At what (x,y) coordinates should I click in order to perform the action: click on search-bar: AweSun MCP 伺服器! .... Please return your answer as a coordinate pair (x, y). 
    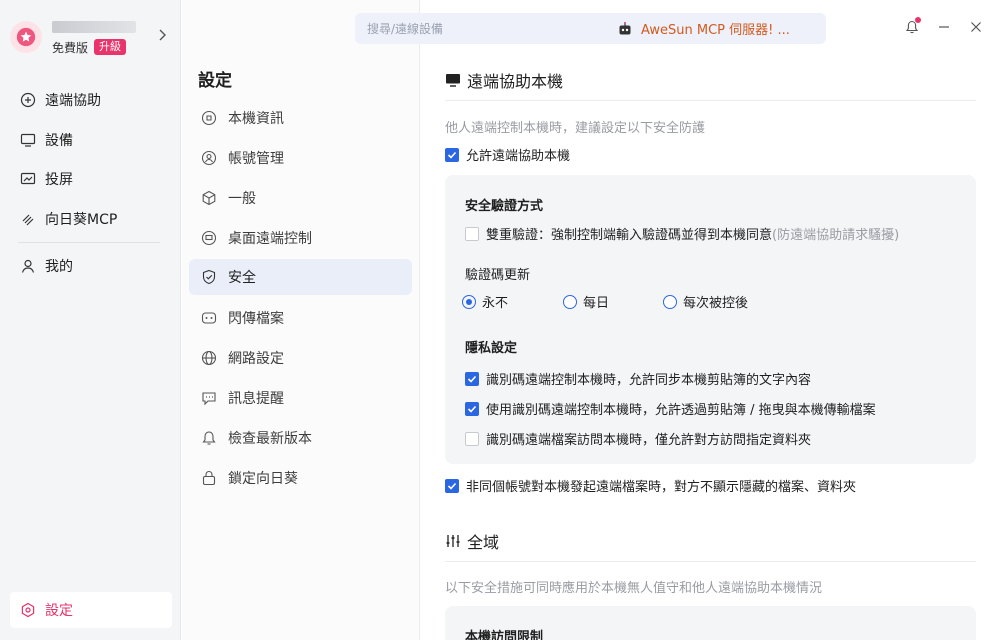
    Looking at the image, I should click on (590, 28).